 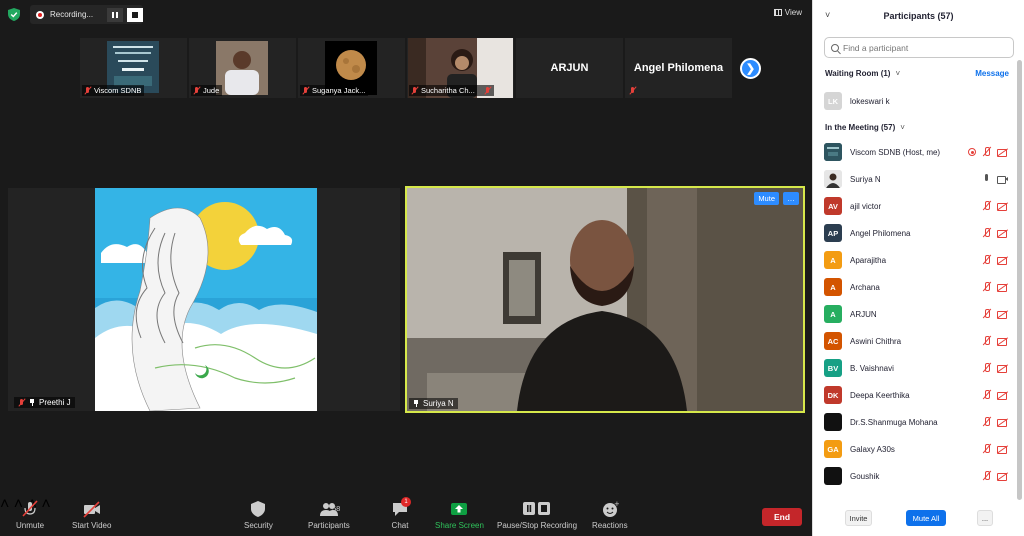 I want to click on participant-row: A ARJUN, so click(x=916, y=314).